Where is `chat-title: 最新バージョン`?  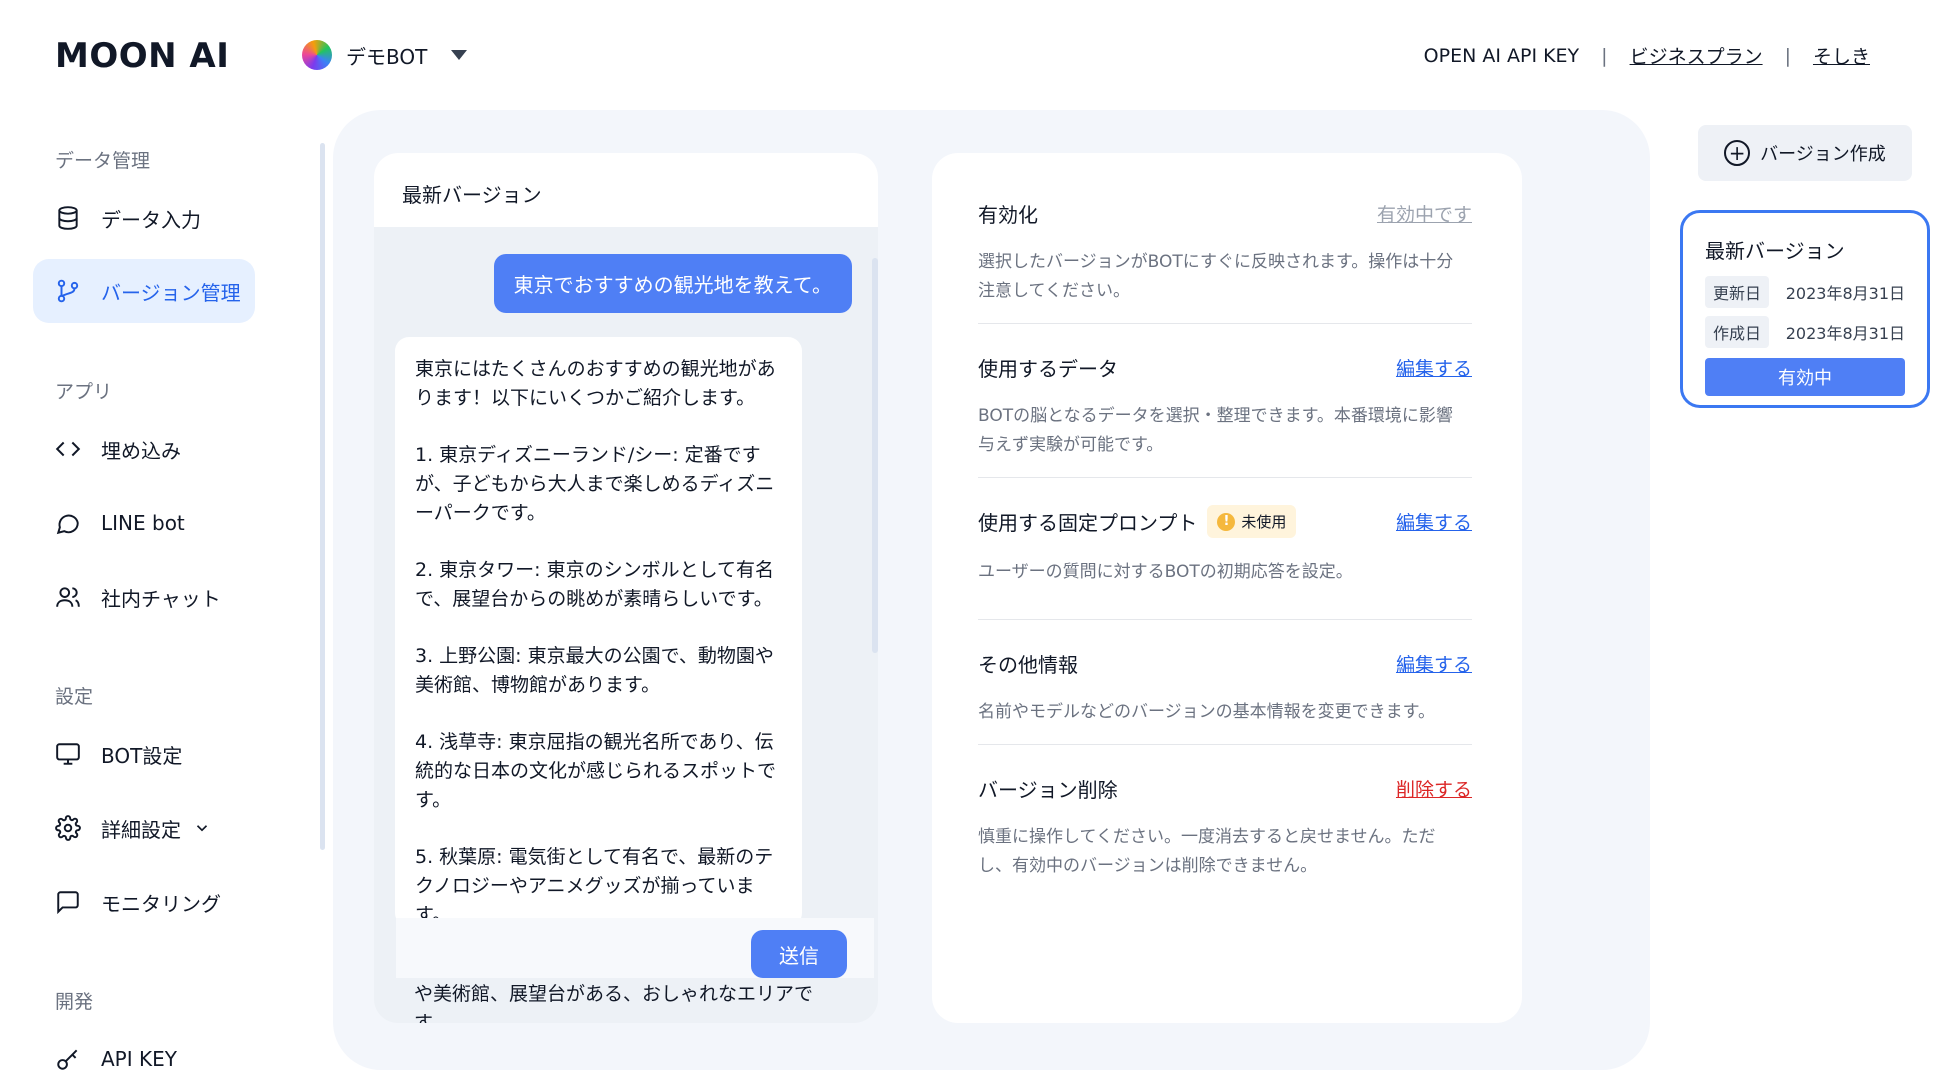
chat-title: 最新バージョン is located at coordinates (626, 190).